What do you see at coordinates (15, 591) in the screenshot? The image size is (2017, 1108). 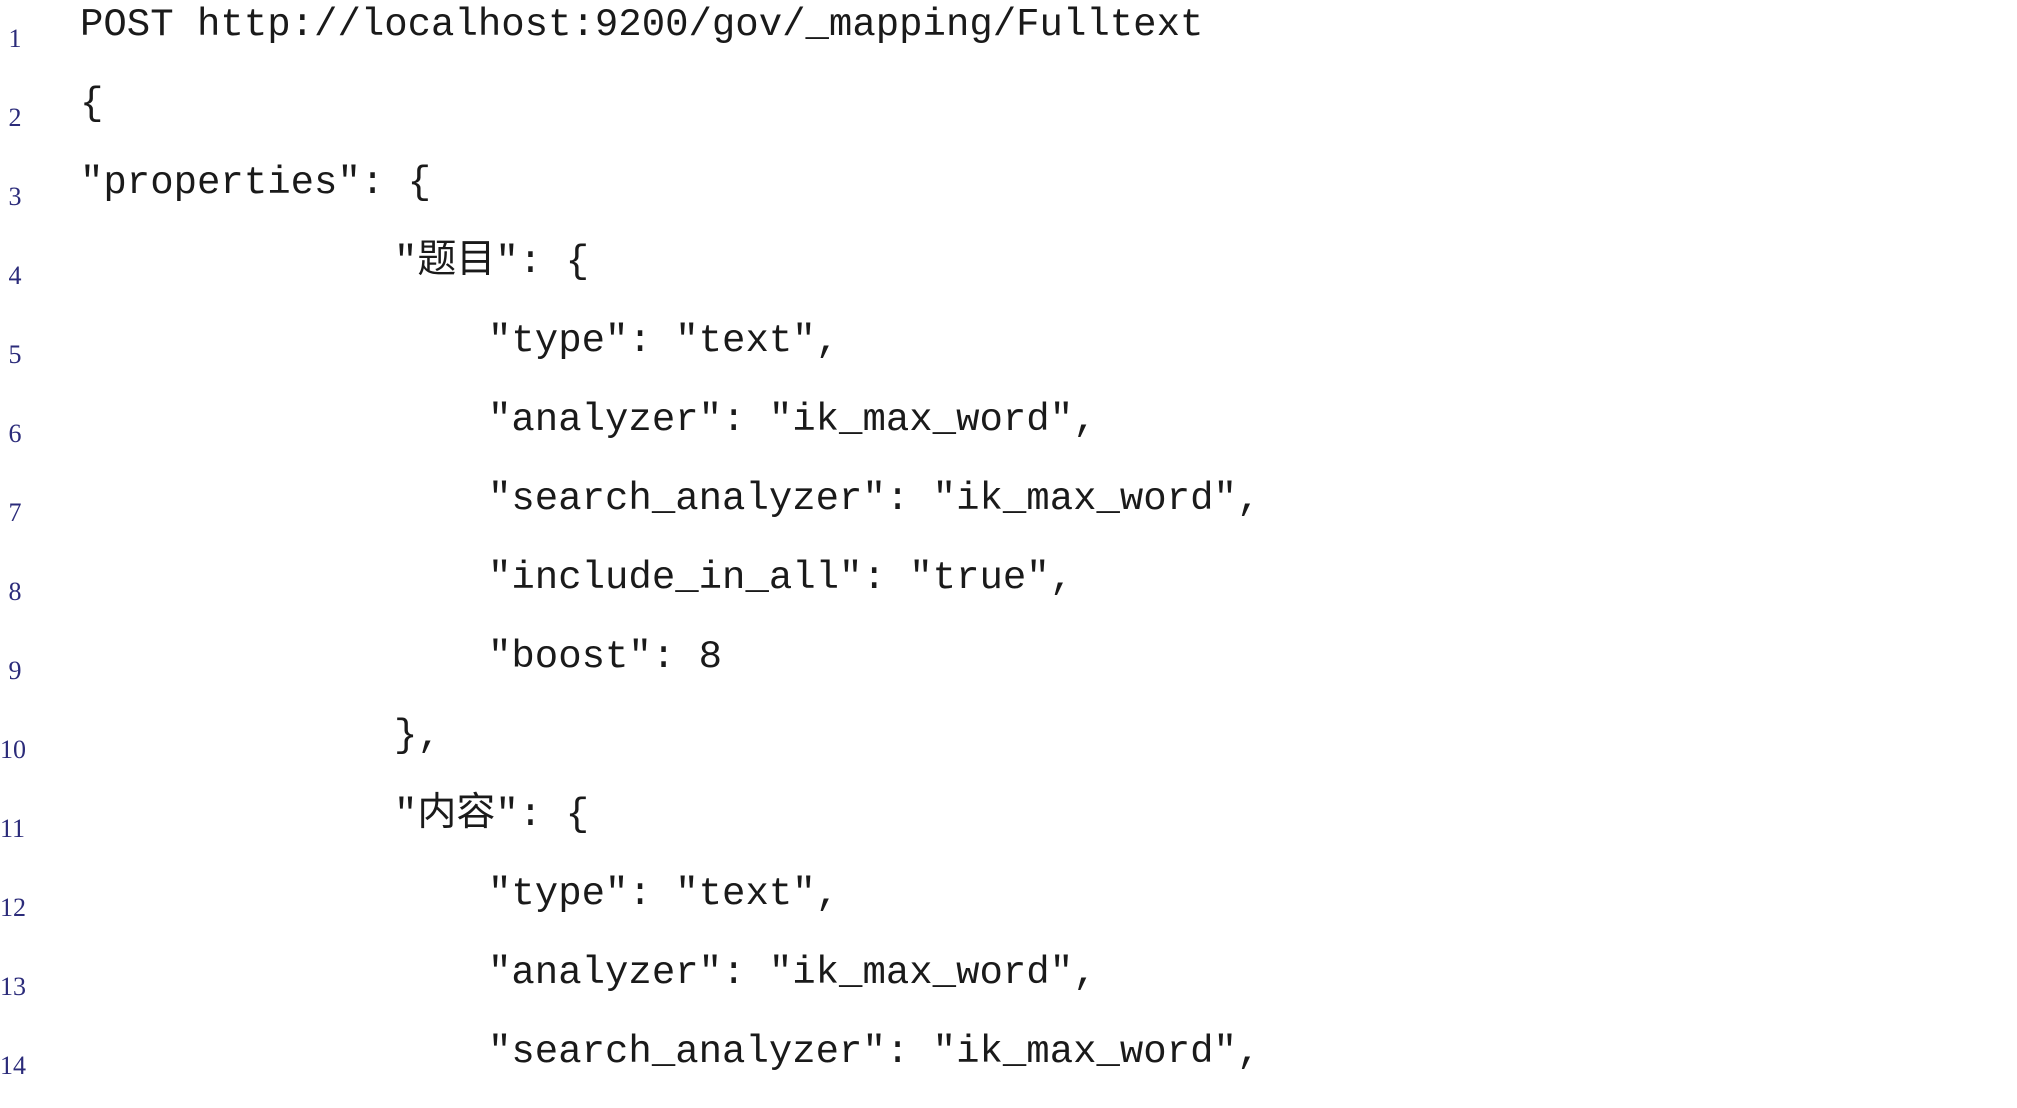 I see `line-number: 8` at bounding box center [15, 591].